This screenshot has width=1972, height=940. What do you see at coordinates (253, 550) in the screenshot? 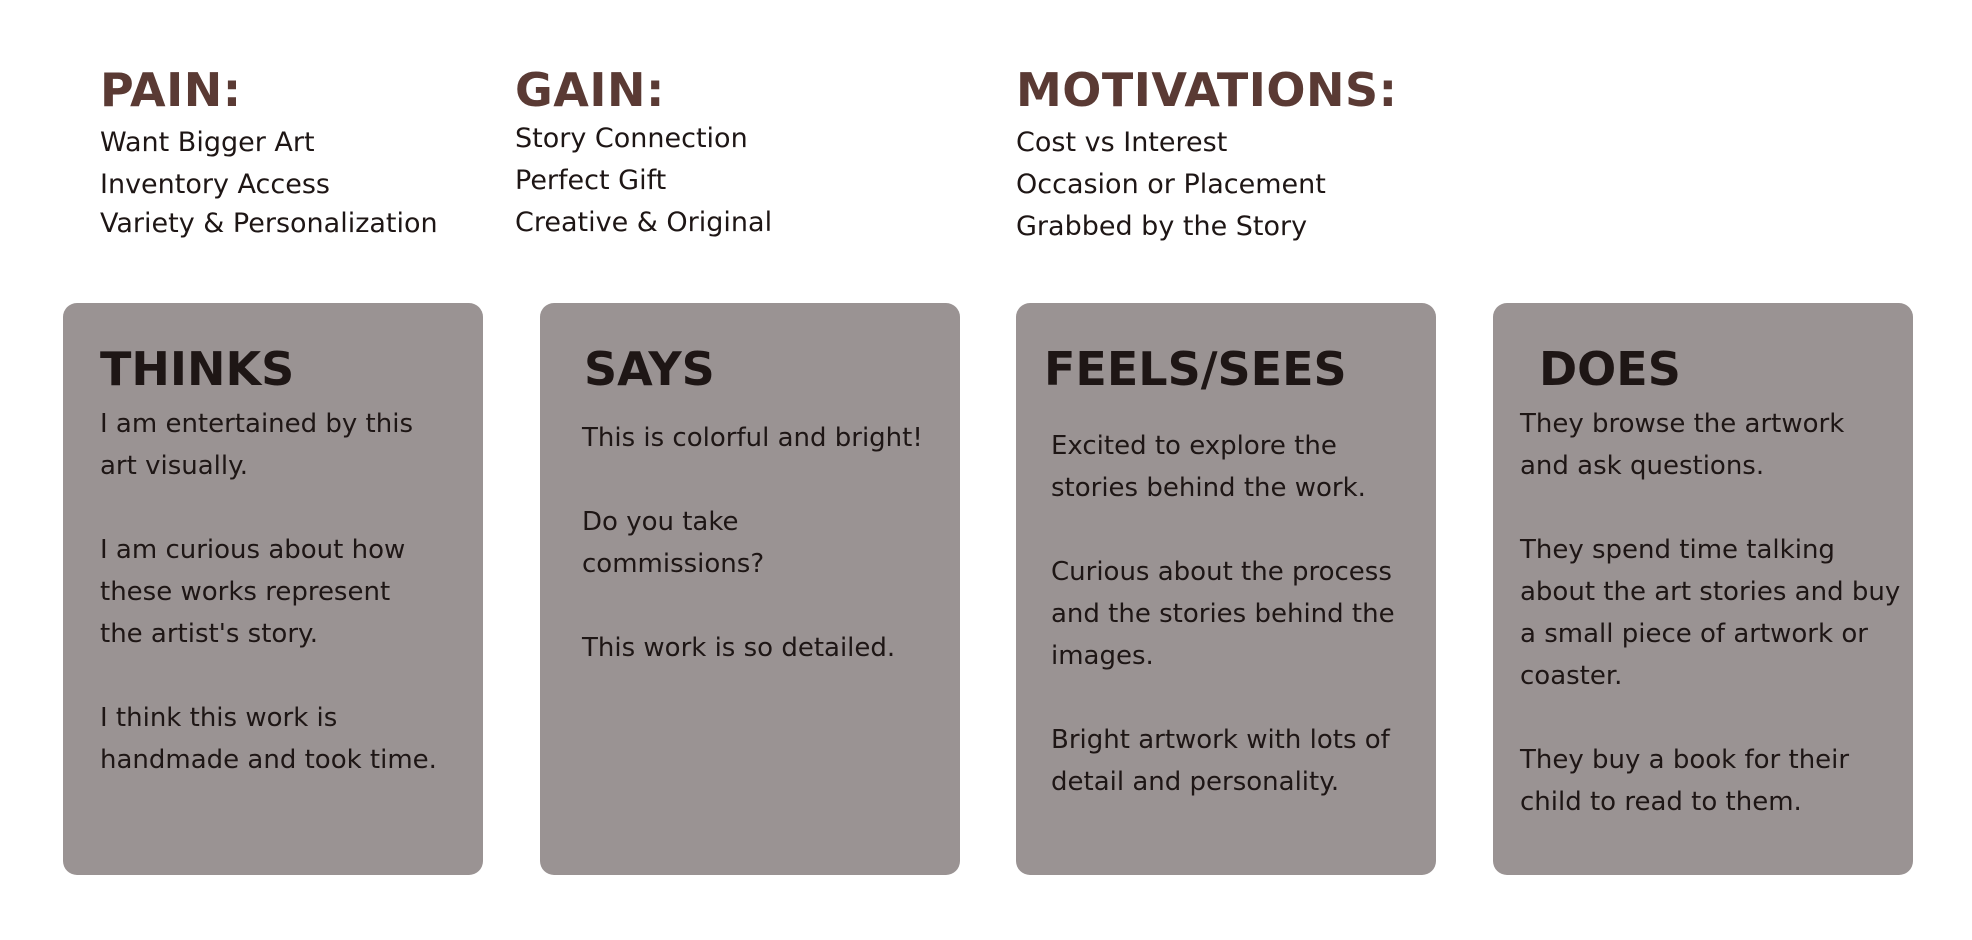
I see `thinks-line: I am curious about how` at bounding box center [253, 550].